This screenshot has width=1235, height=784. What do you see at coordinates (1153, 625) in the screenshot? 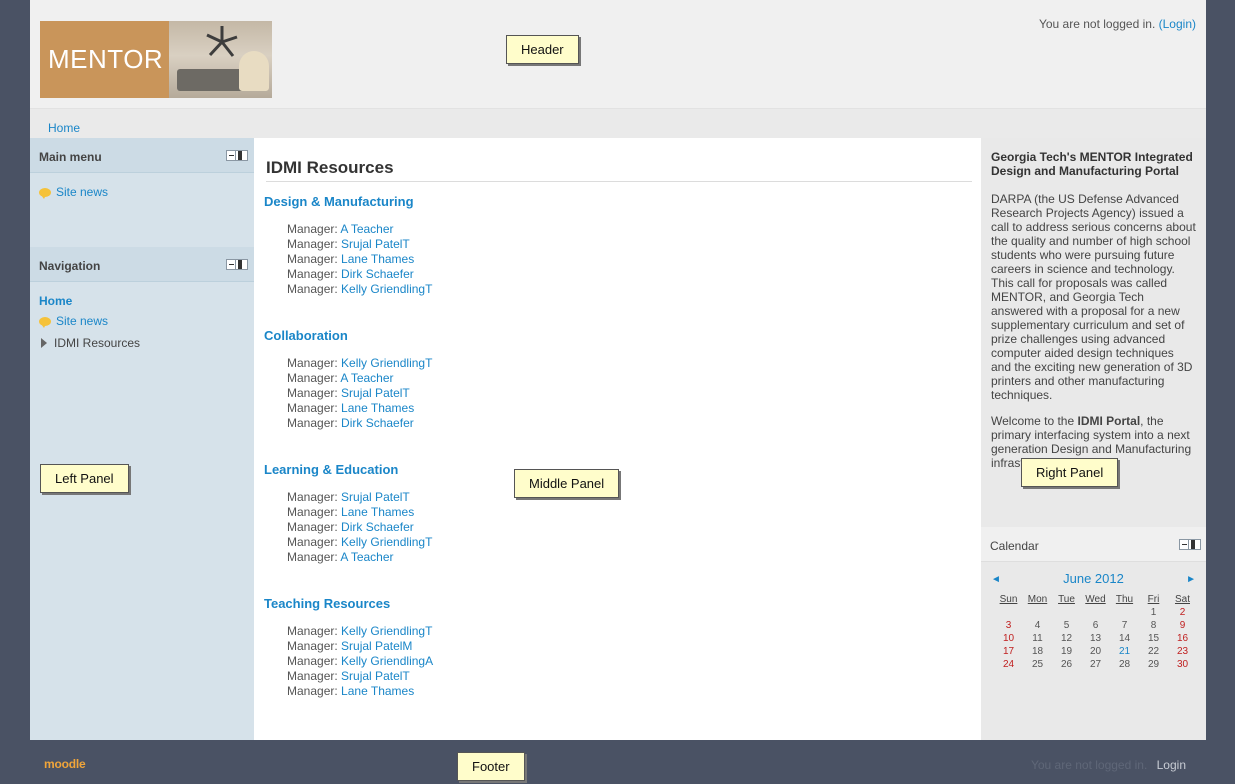
I see `calendar-day: 8` at bounding box center [1153, 625].